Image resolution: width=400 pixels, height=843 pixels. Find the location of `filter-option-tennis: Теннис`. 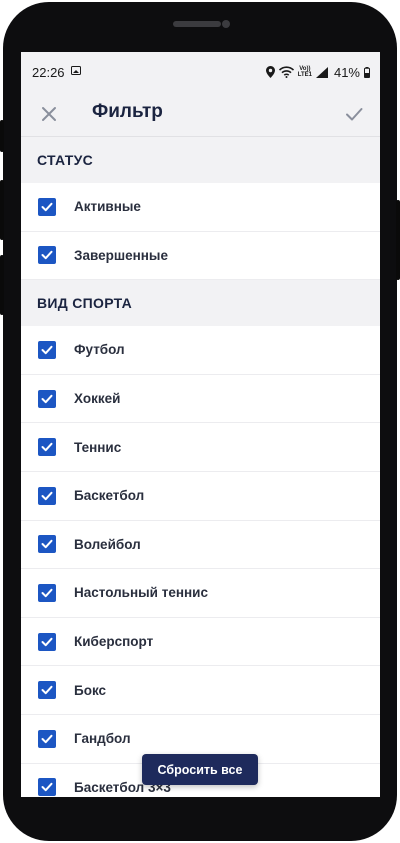

filter-option-tennis: Теннис is located at coordinates (200, 447).